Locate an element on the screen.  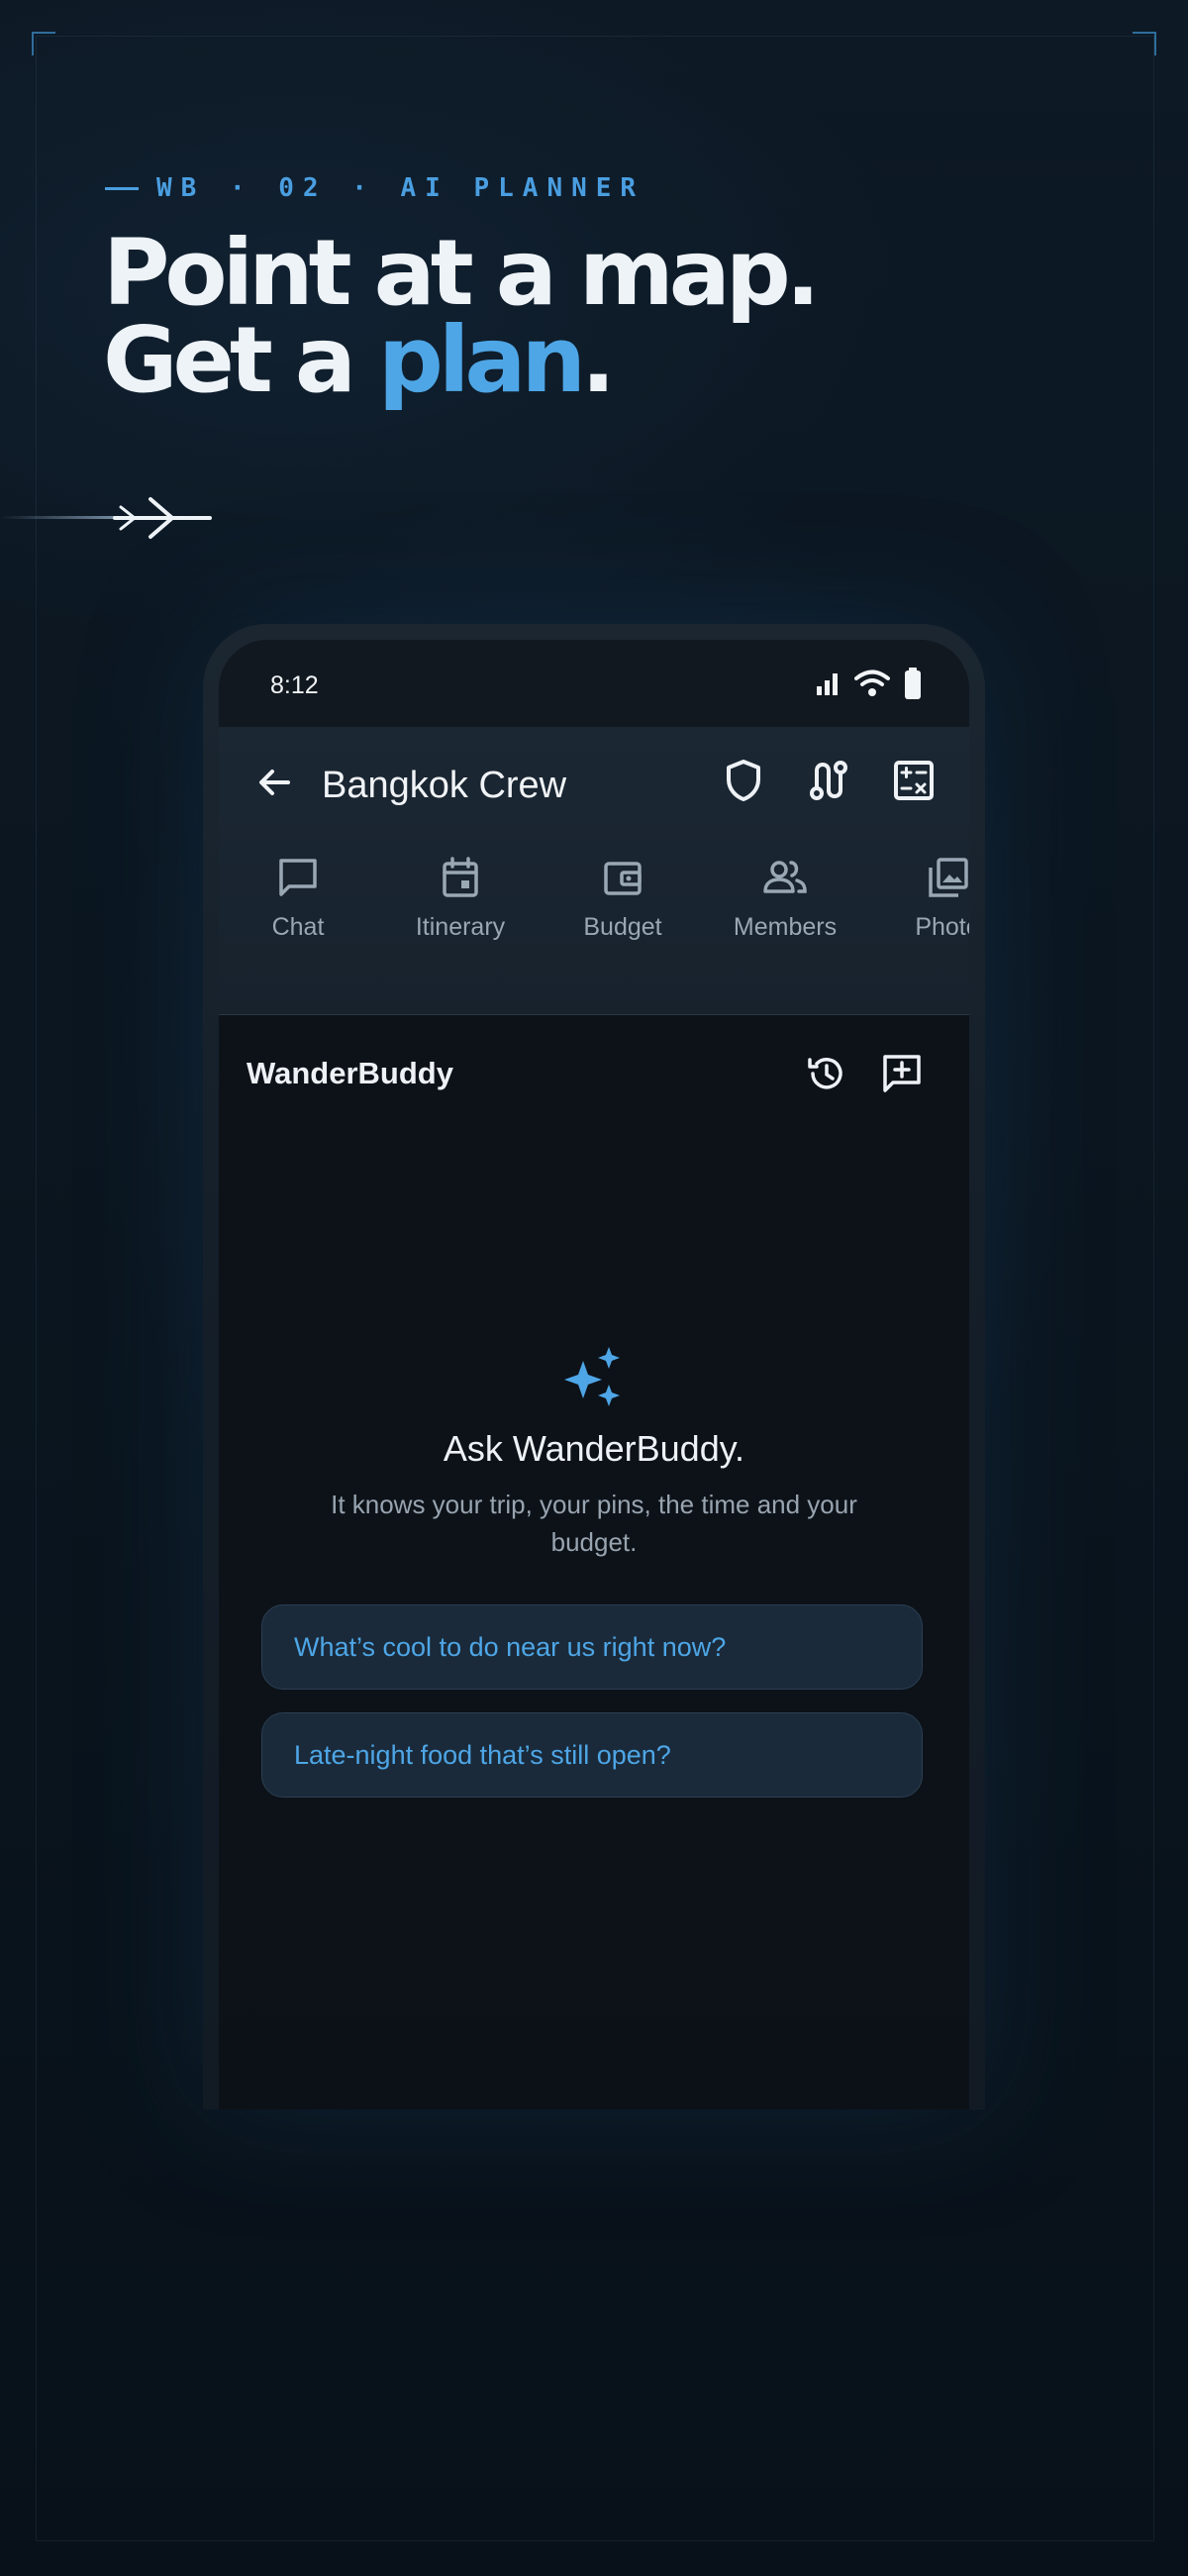
status-time: 8:12 is located at coordinates (295, 685).